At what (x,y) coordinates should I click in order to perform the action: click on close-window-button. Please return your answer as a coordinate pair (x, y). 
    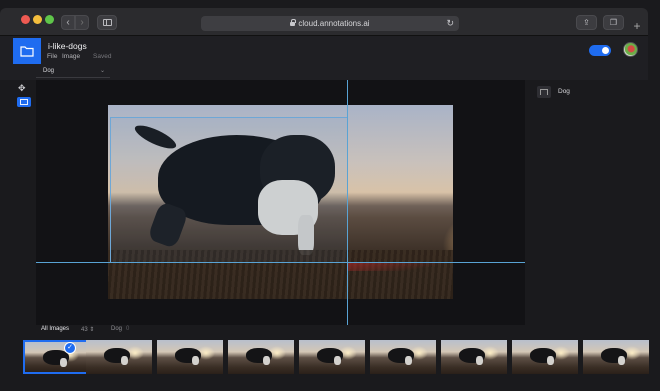
    Looking at the image, I should click on (25, 19).